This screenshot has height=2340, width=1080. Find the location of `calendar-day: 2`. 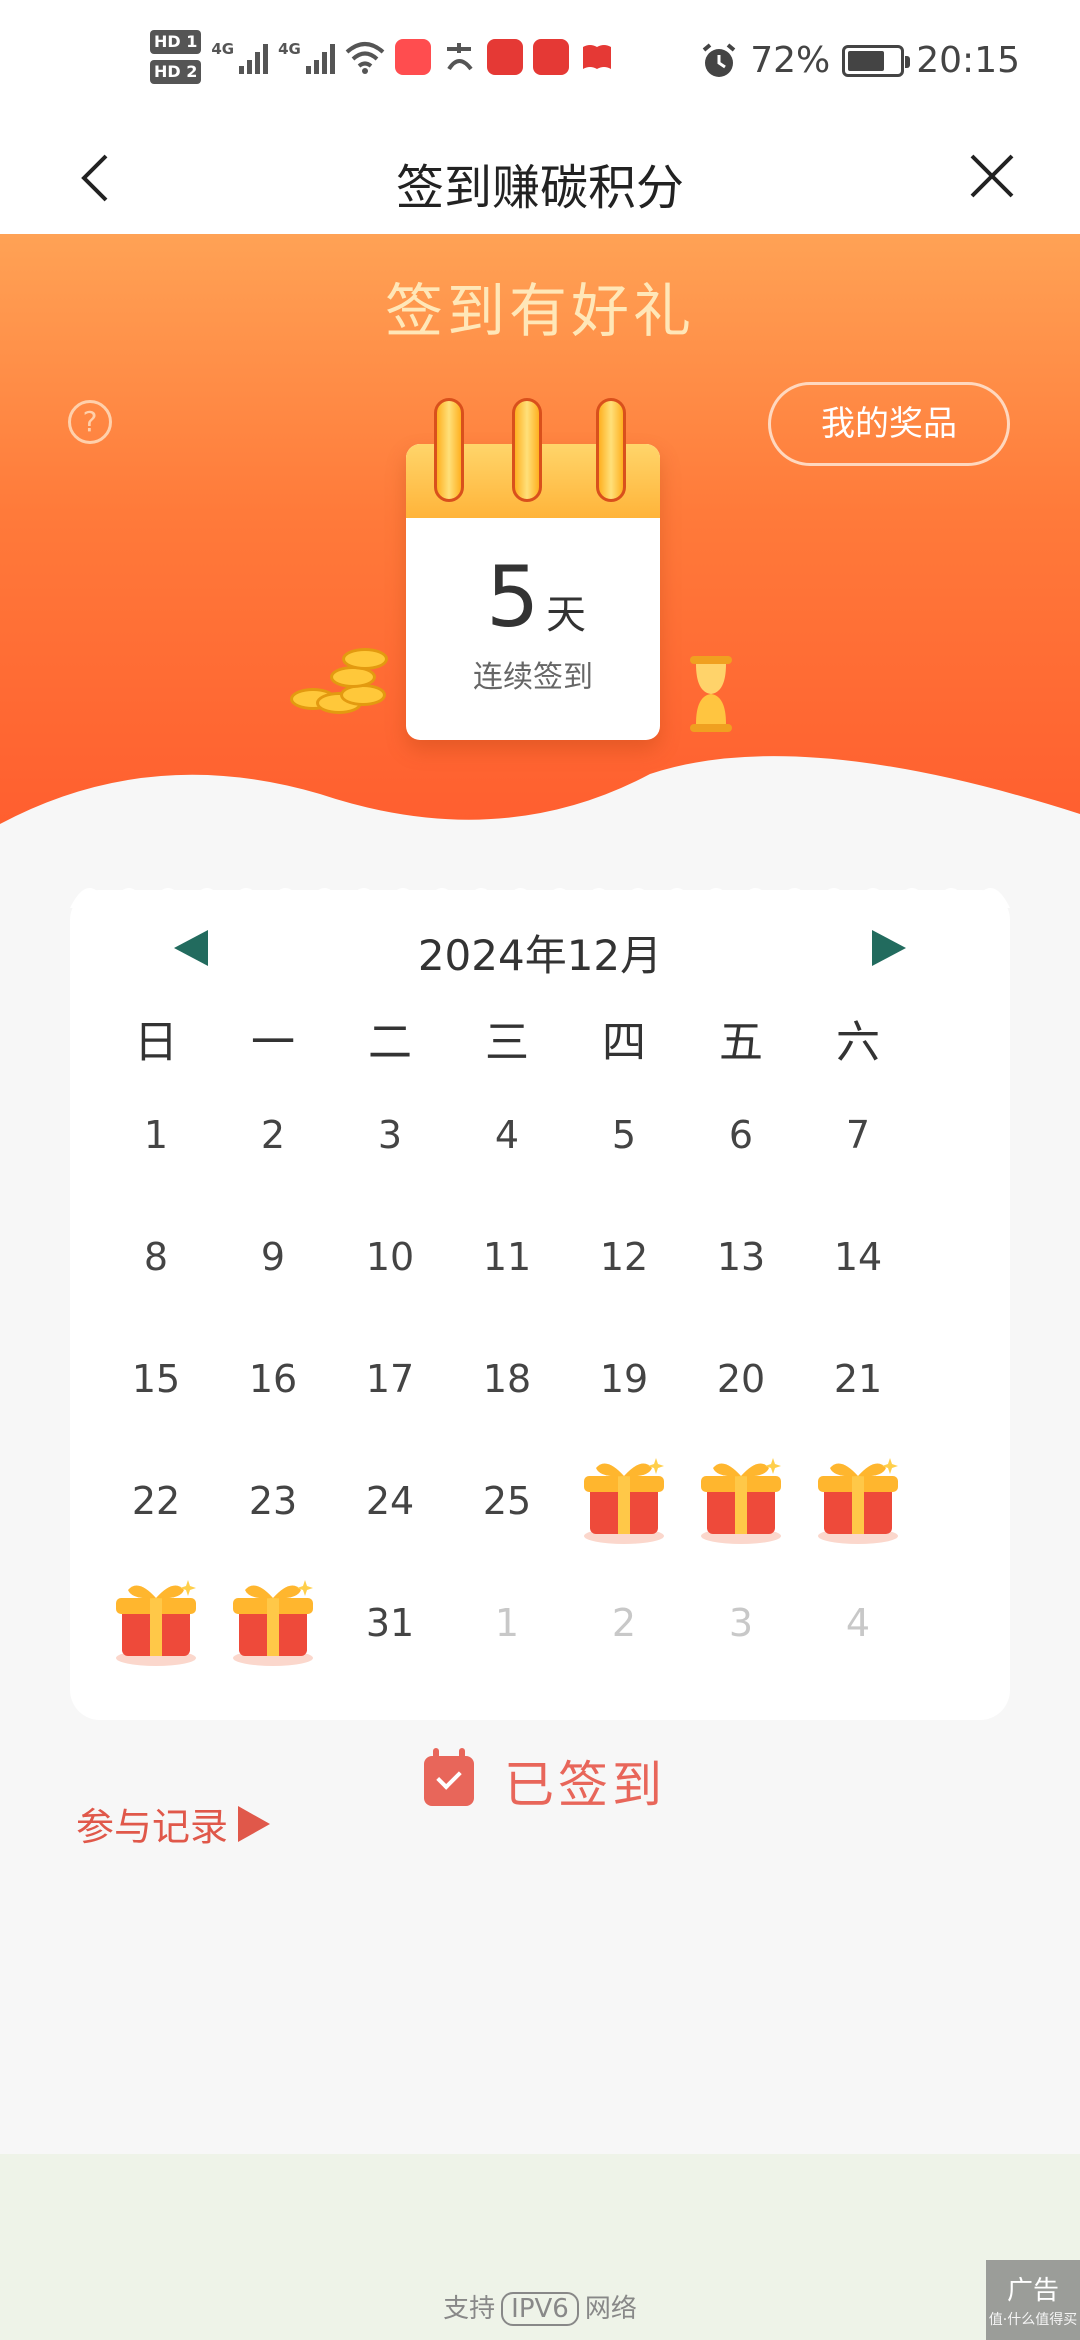

calendar-day: 2 is located at coordinates (273, 1135).